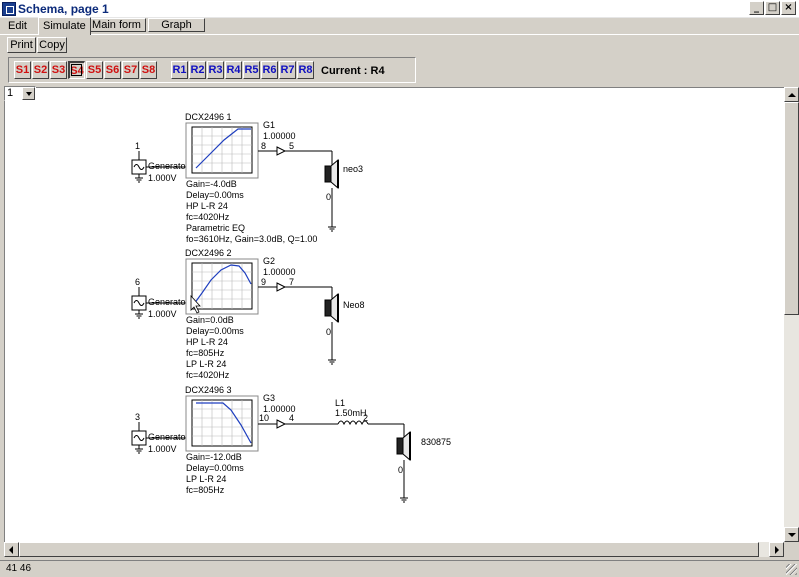 Image resolution: width=799 pixels, height=577 pixels. Describe the element at coordinates (9, 9) in the screenshot. I see `app-icon` at that location.